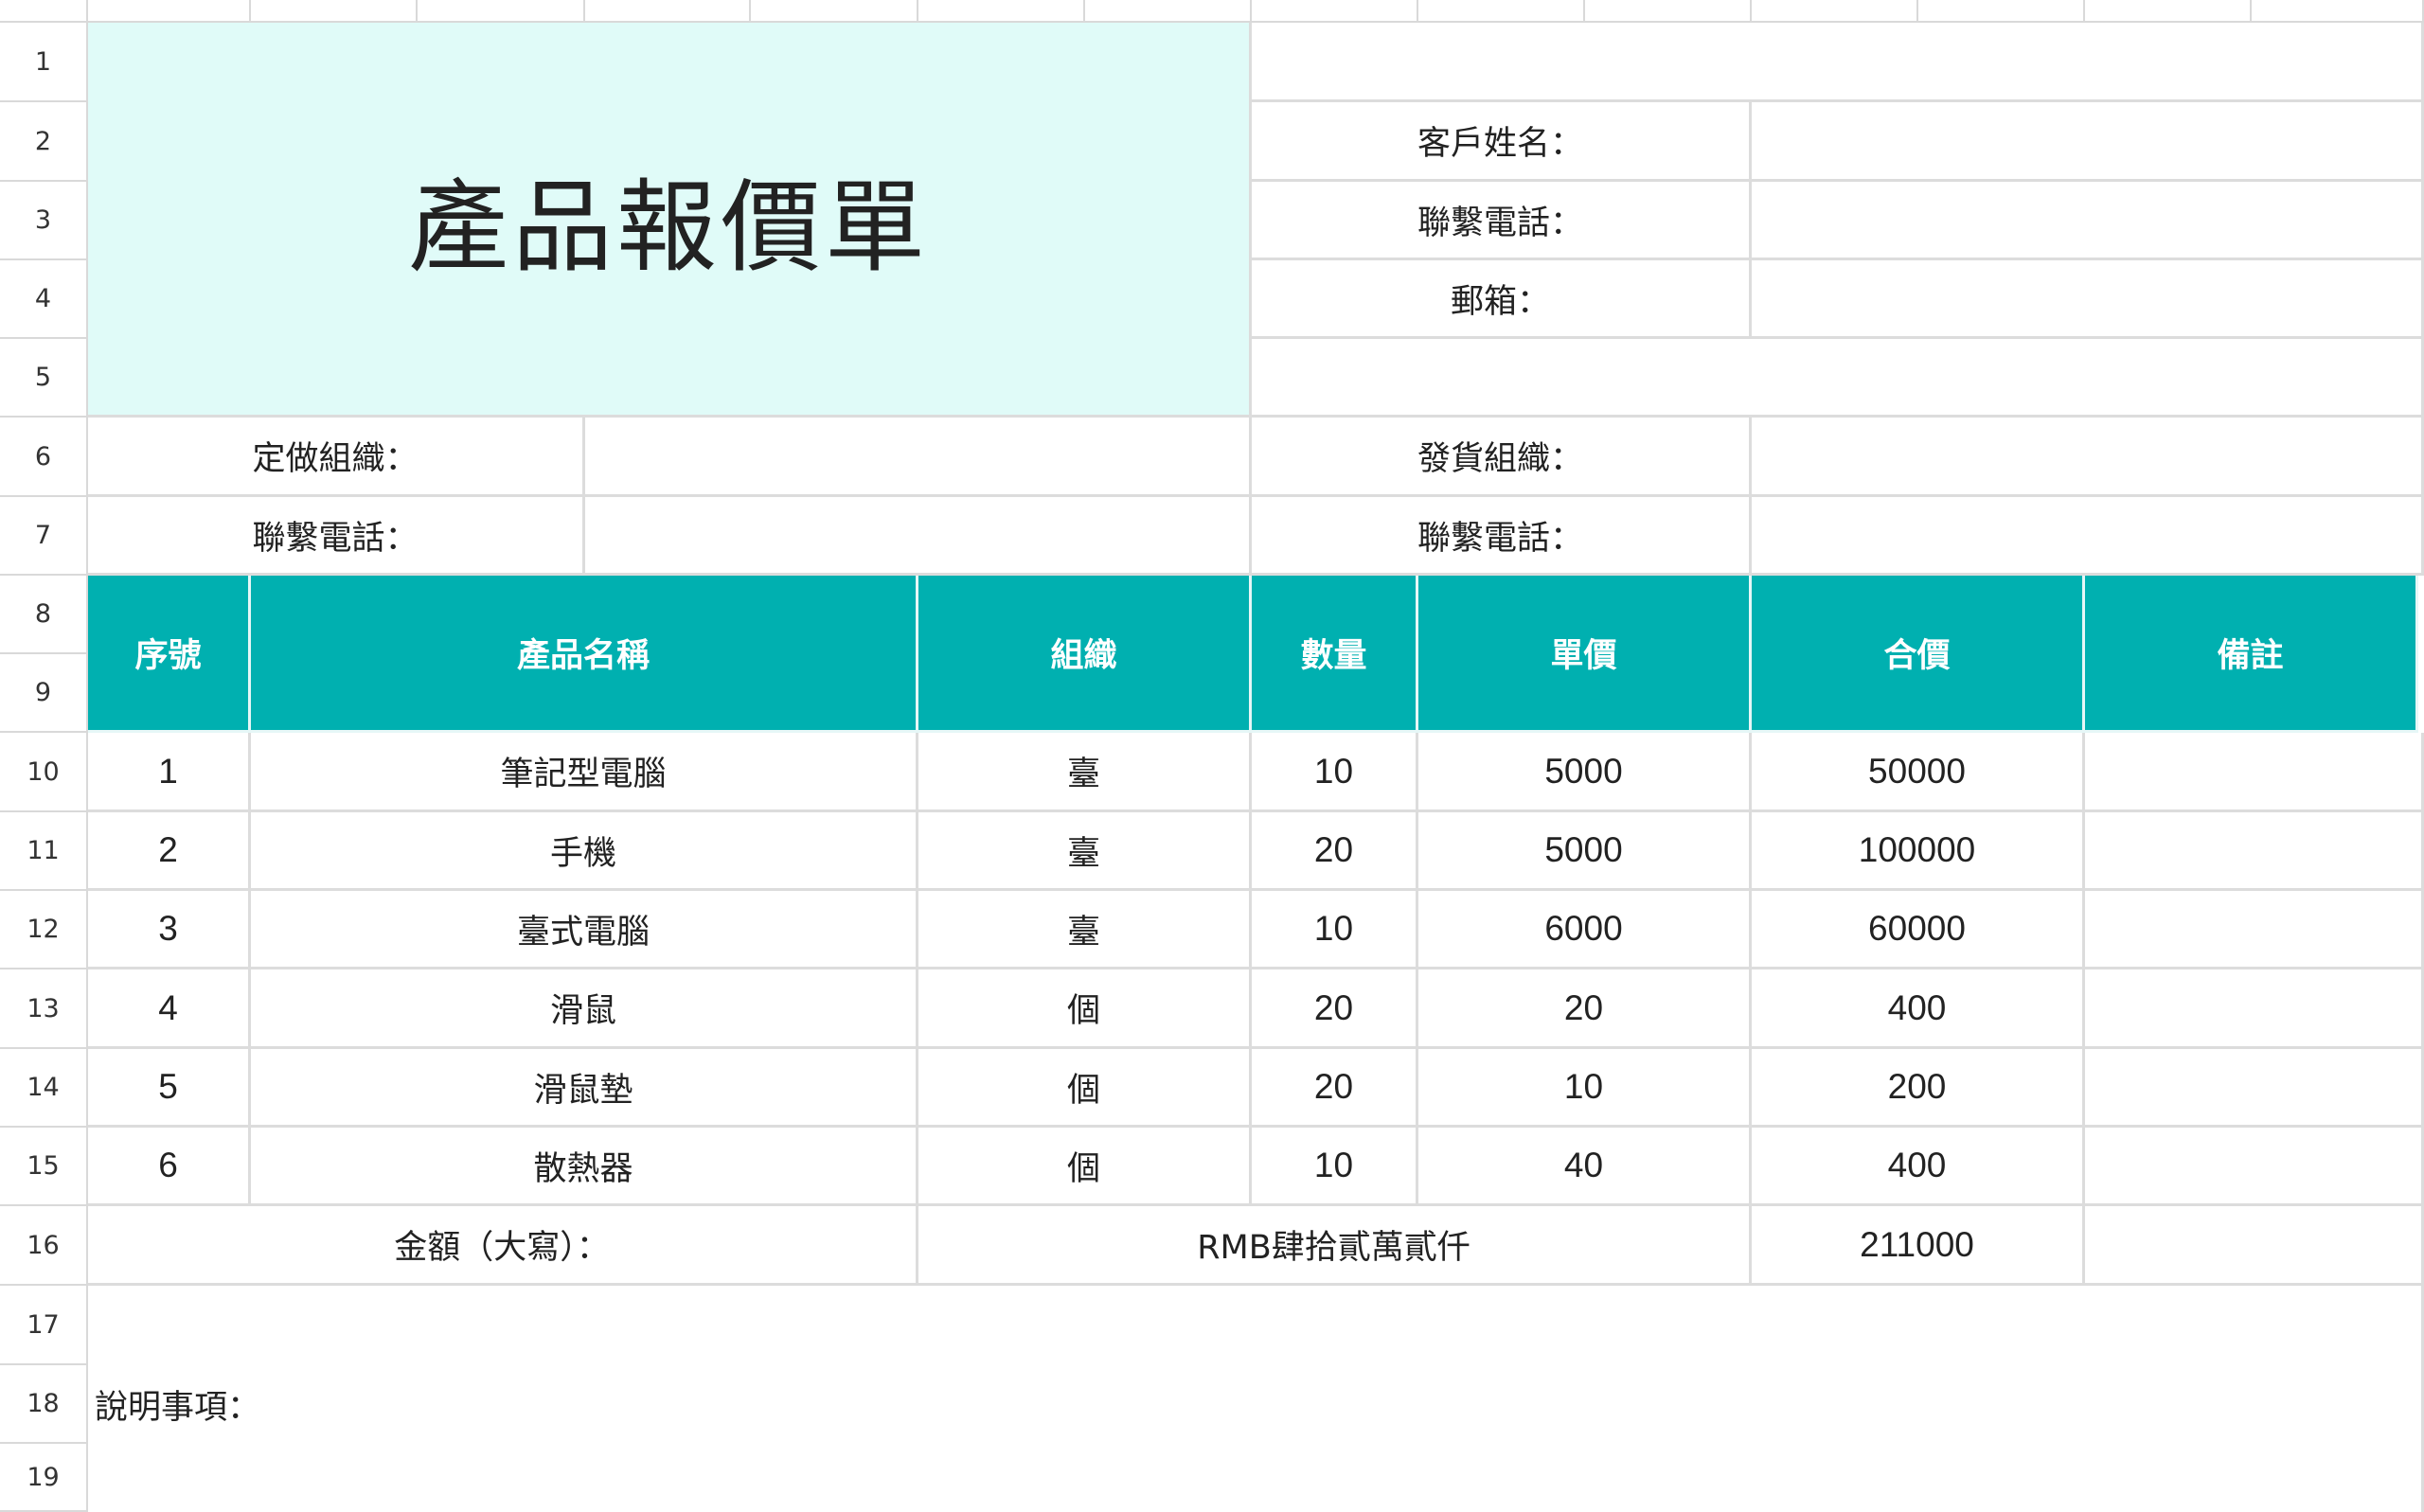  Describe the element at coordinates (1838, 378) in the screenshot. I see `cell-row5-right` at that location.